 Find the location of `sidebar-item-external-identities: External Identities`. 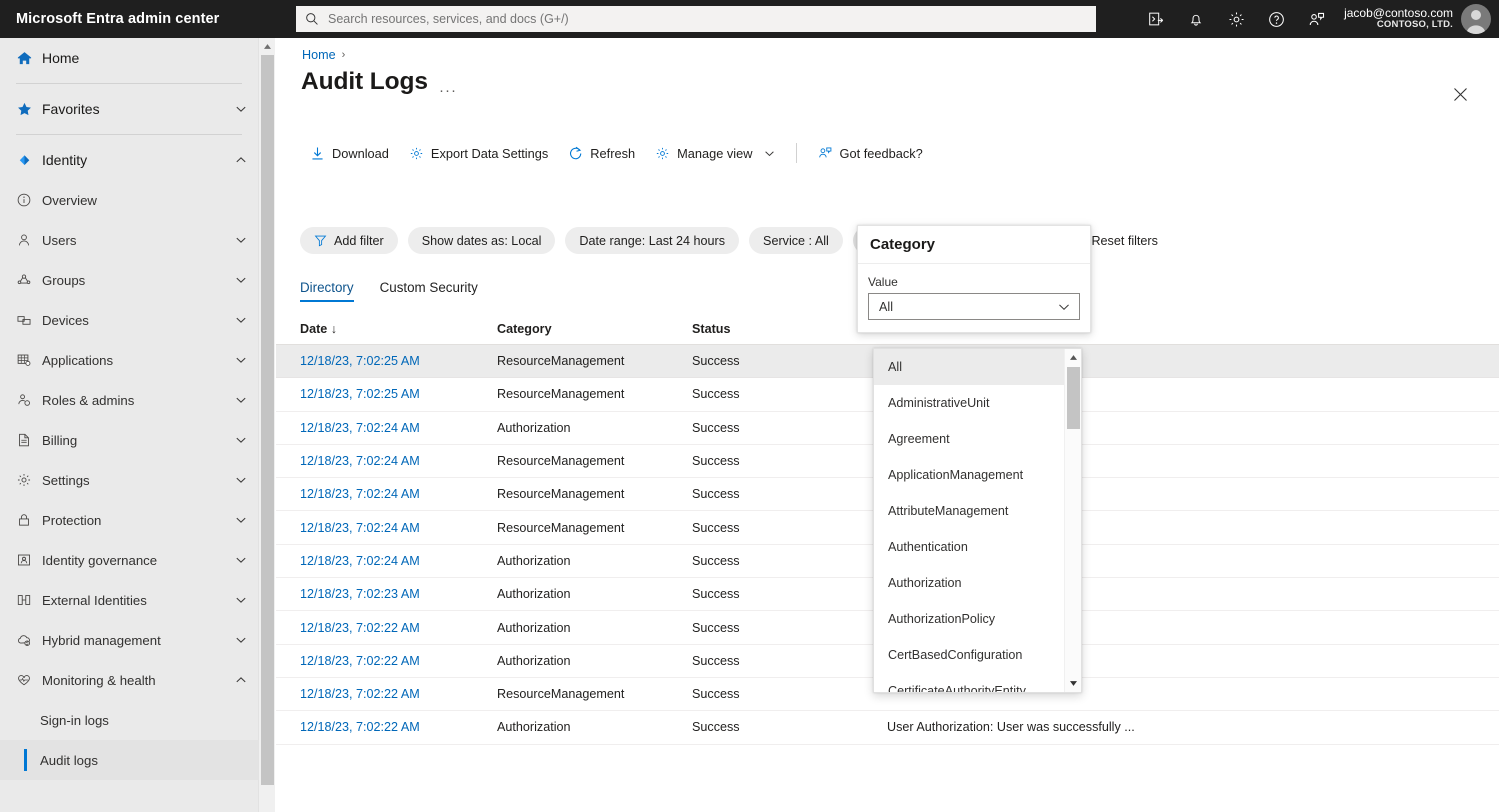

sidebar-item-external-identities: External Identities is located at coordinates (129, 600).